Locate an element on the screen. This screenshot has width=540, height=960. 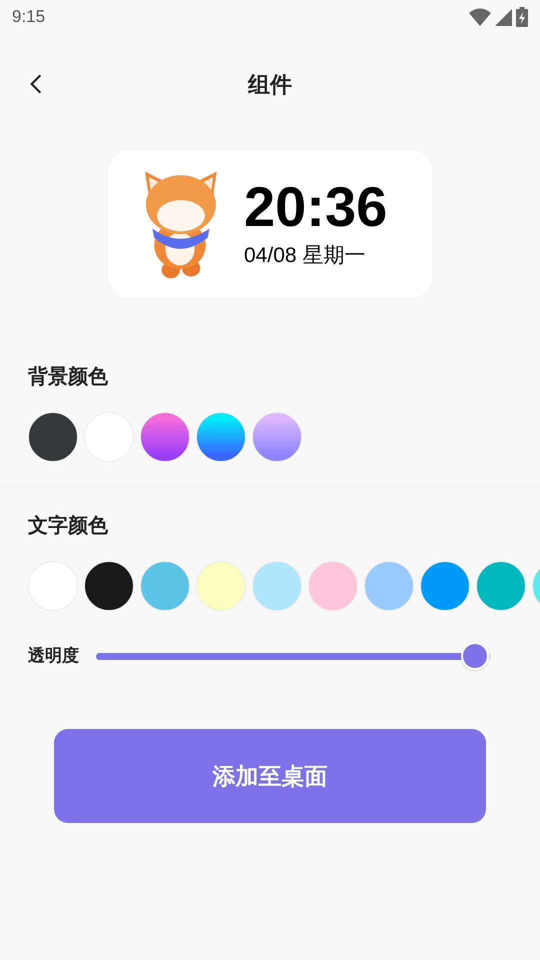
section-title: 文字颜色 is located at coordinates (68, 526).